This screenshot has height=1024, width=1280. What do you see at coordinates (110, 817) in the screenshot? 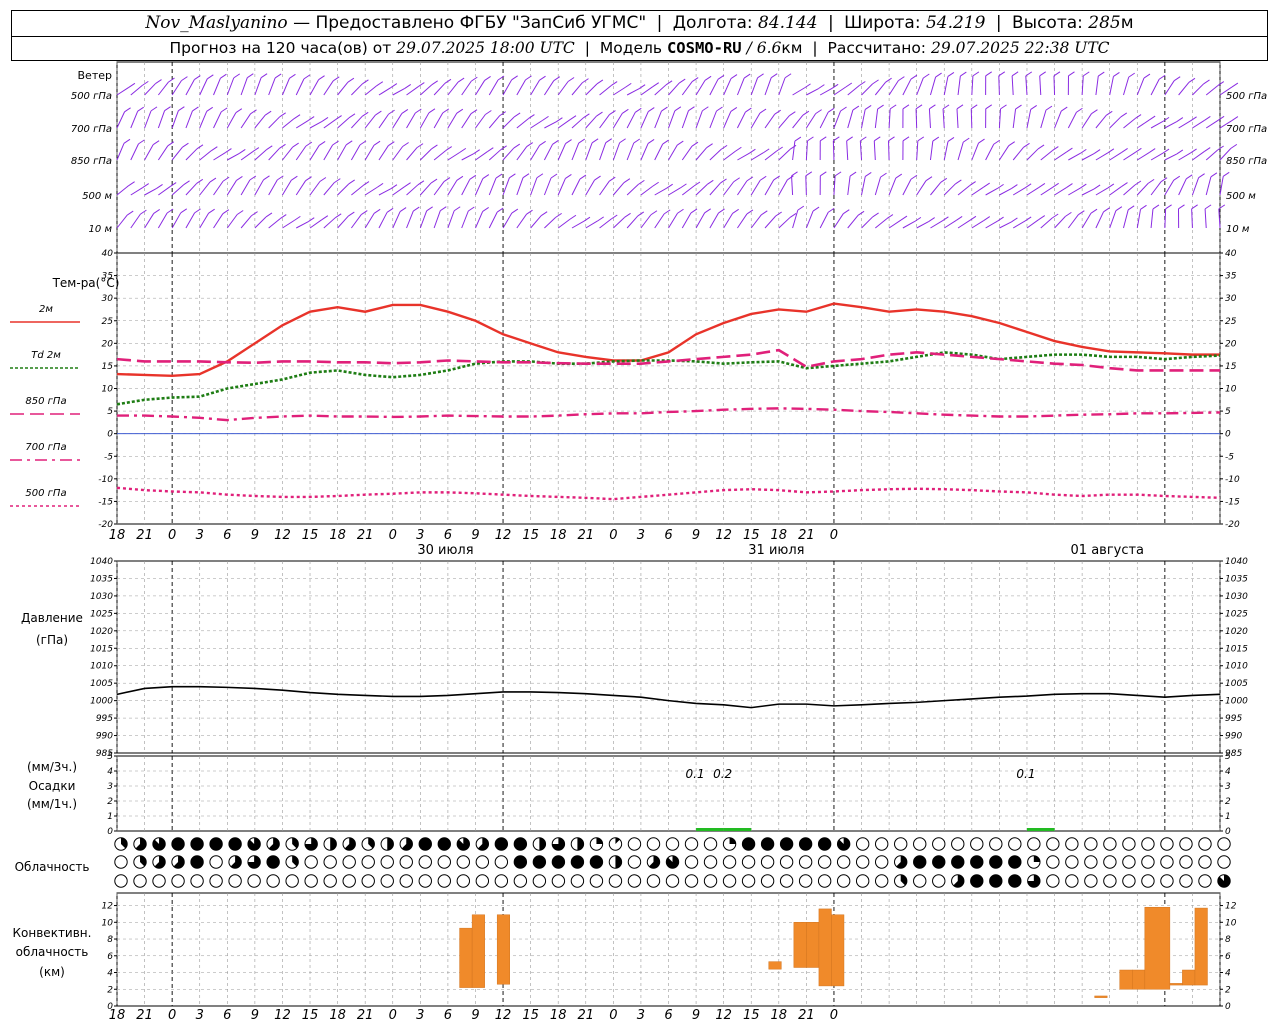
I see `y-tick-label-left: 1` at bounding box center [110, 817].